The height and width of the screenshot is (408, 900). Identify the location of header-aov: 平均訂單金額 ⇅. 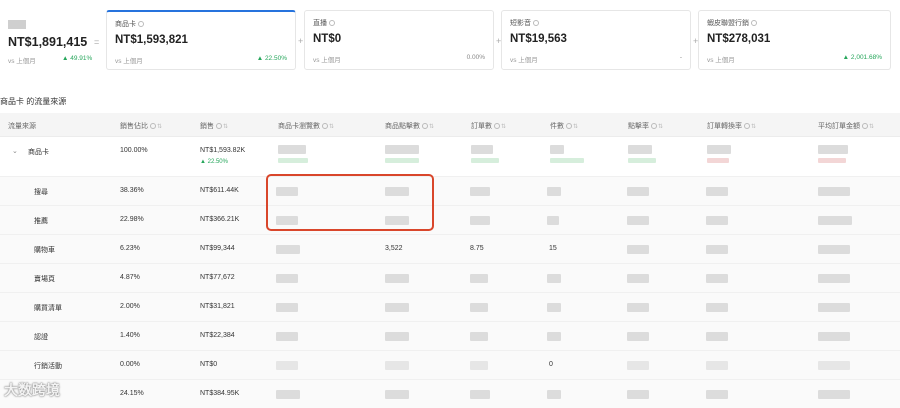
(846, 126).